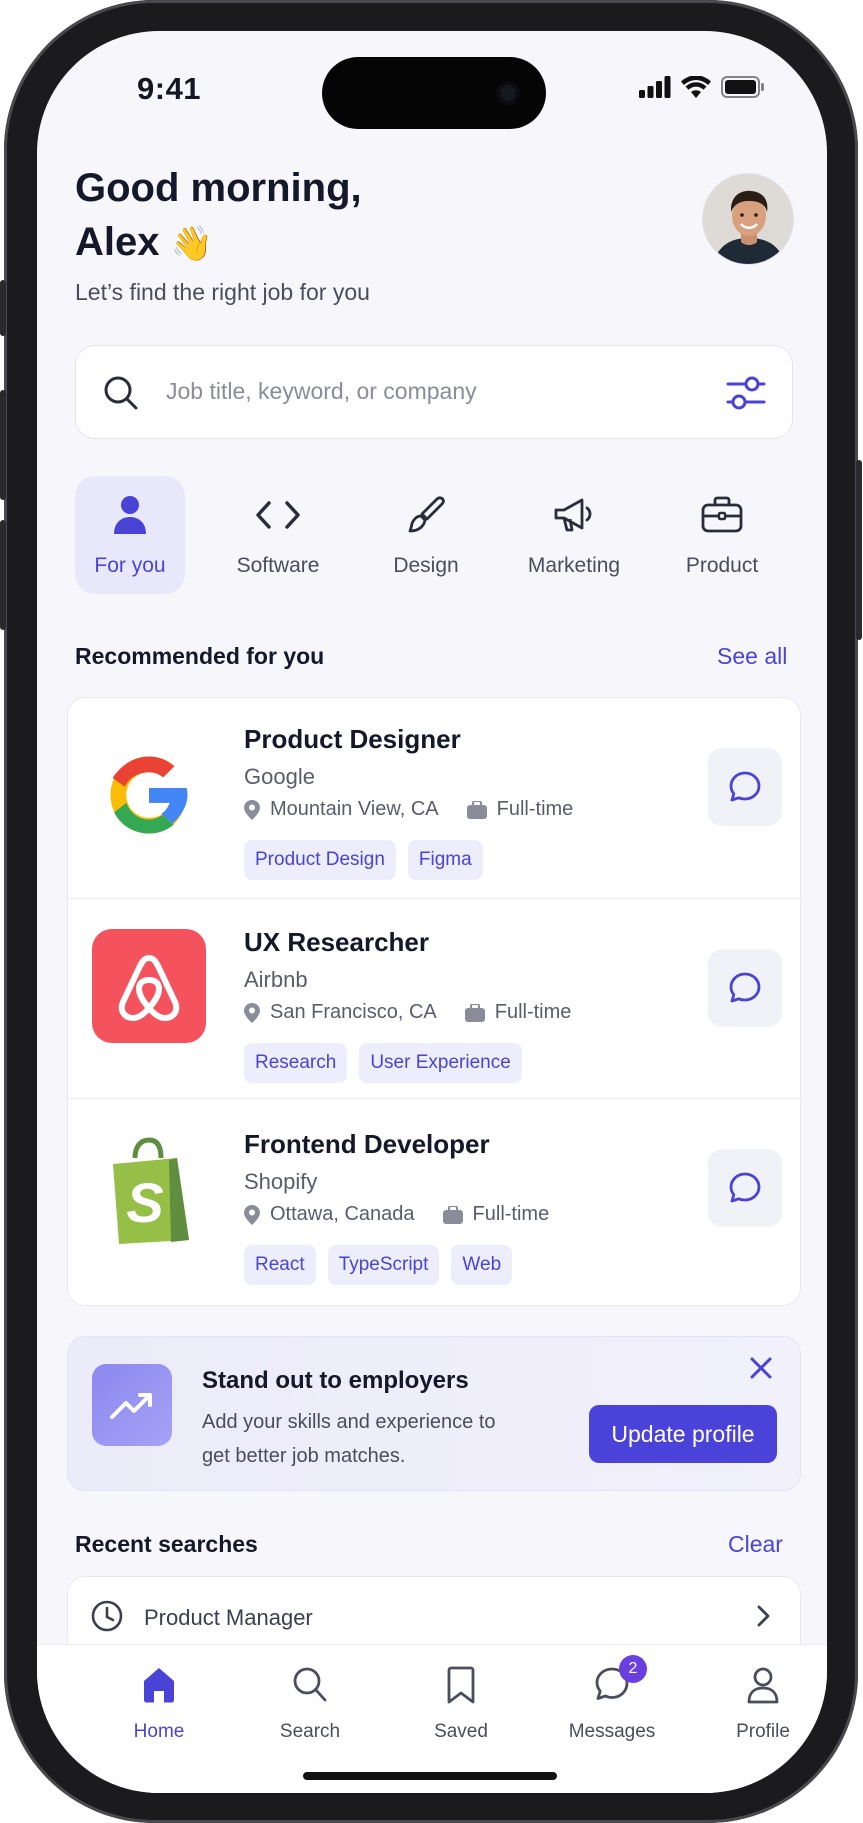 The image size is (863, 1823). What do you see at coordinates (310, 1731) in the screenshot?
I see `tab-label: Search` at bounding box center [310, 1731].